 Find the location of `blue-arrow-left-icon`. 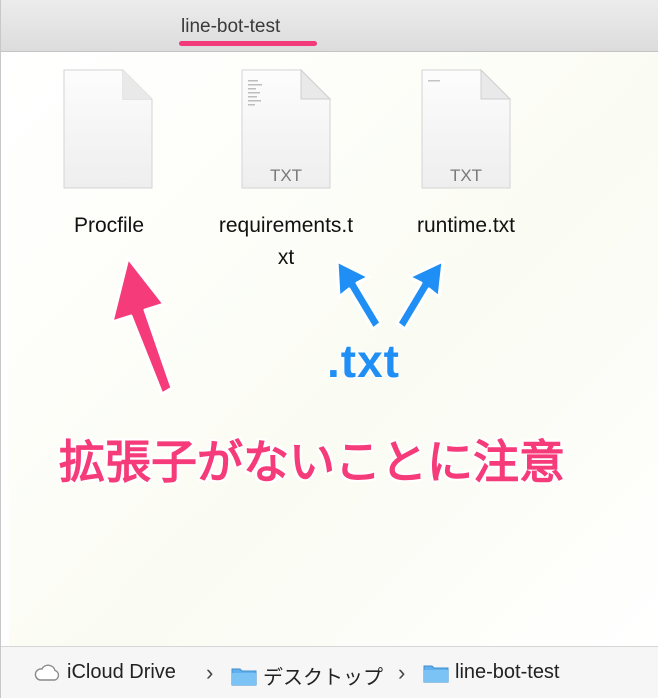

blue-arrow-left-icon is located at coordinates (359, 295).